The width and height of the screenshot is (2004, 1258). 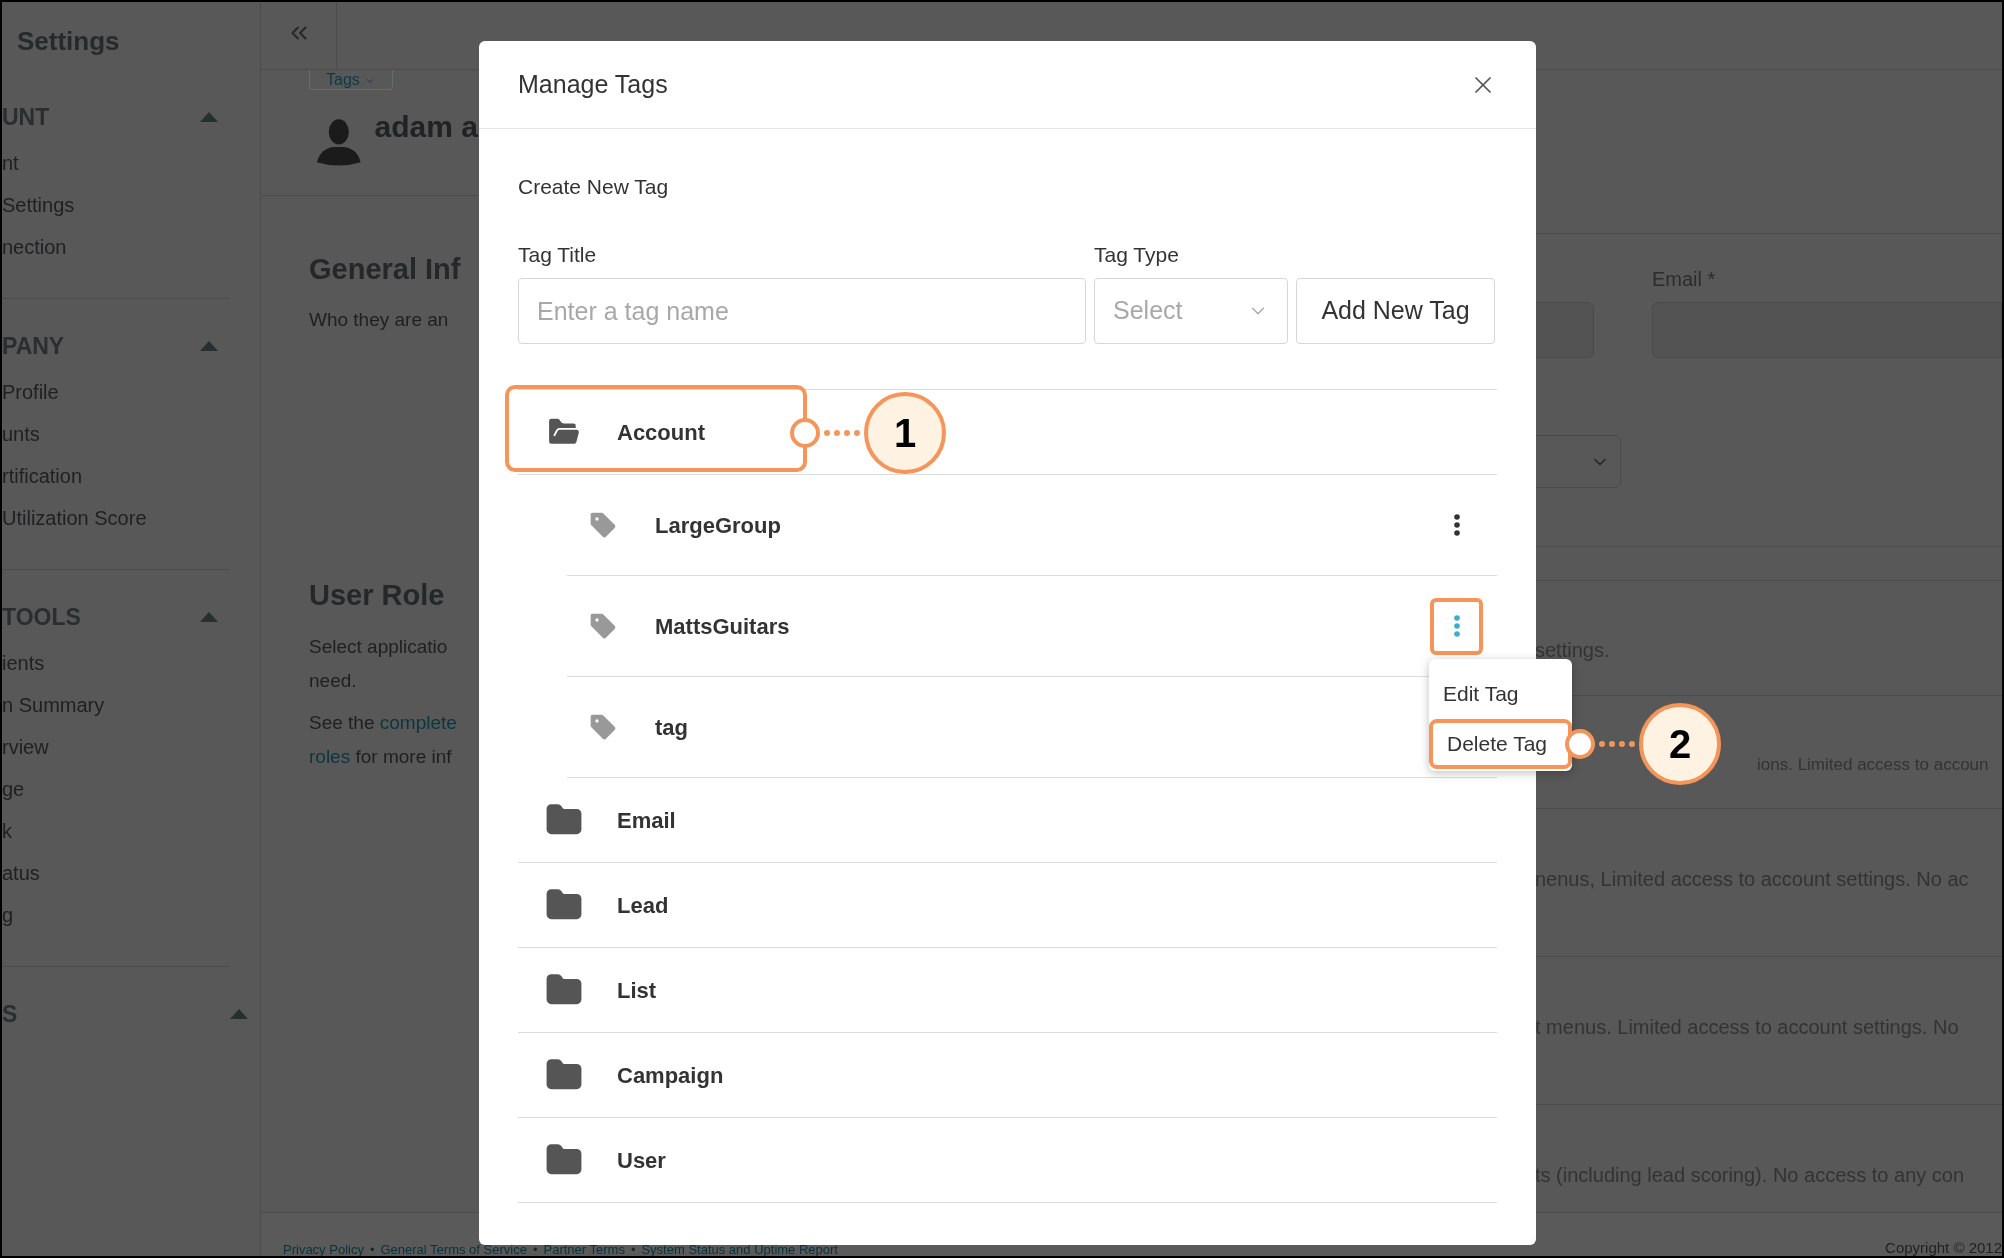 What do you see at coordinates (661, 432) in the screenshot?
I see `folder-name: Account` at bounding box center [661, 432].